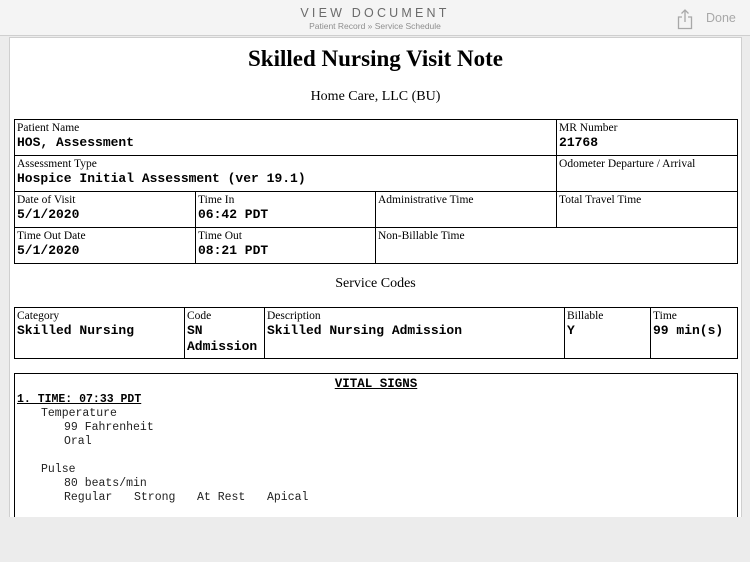  What do you see at coordinates (579, 142) in the screenshot?
I see `mr-number: 21768` at bounding box center [579, 142].